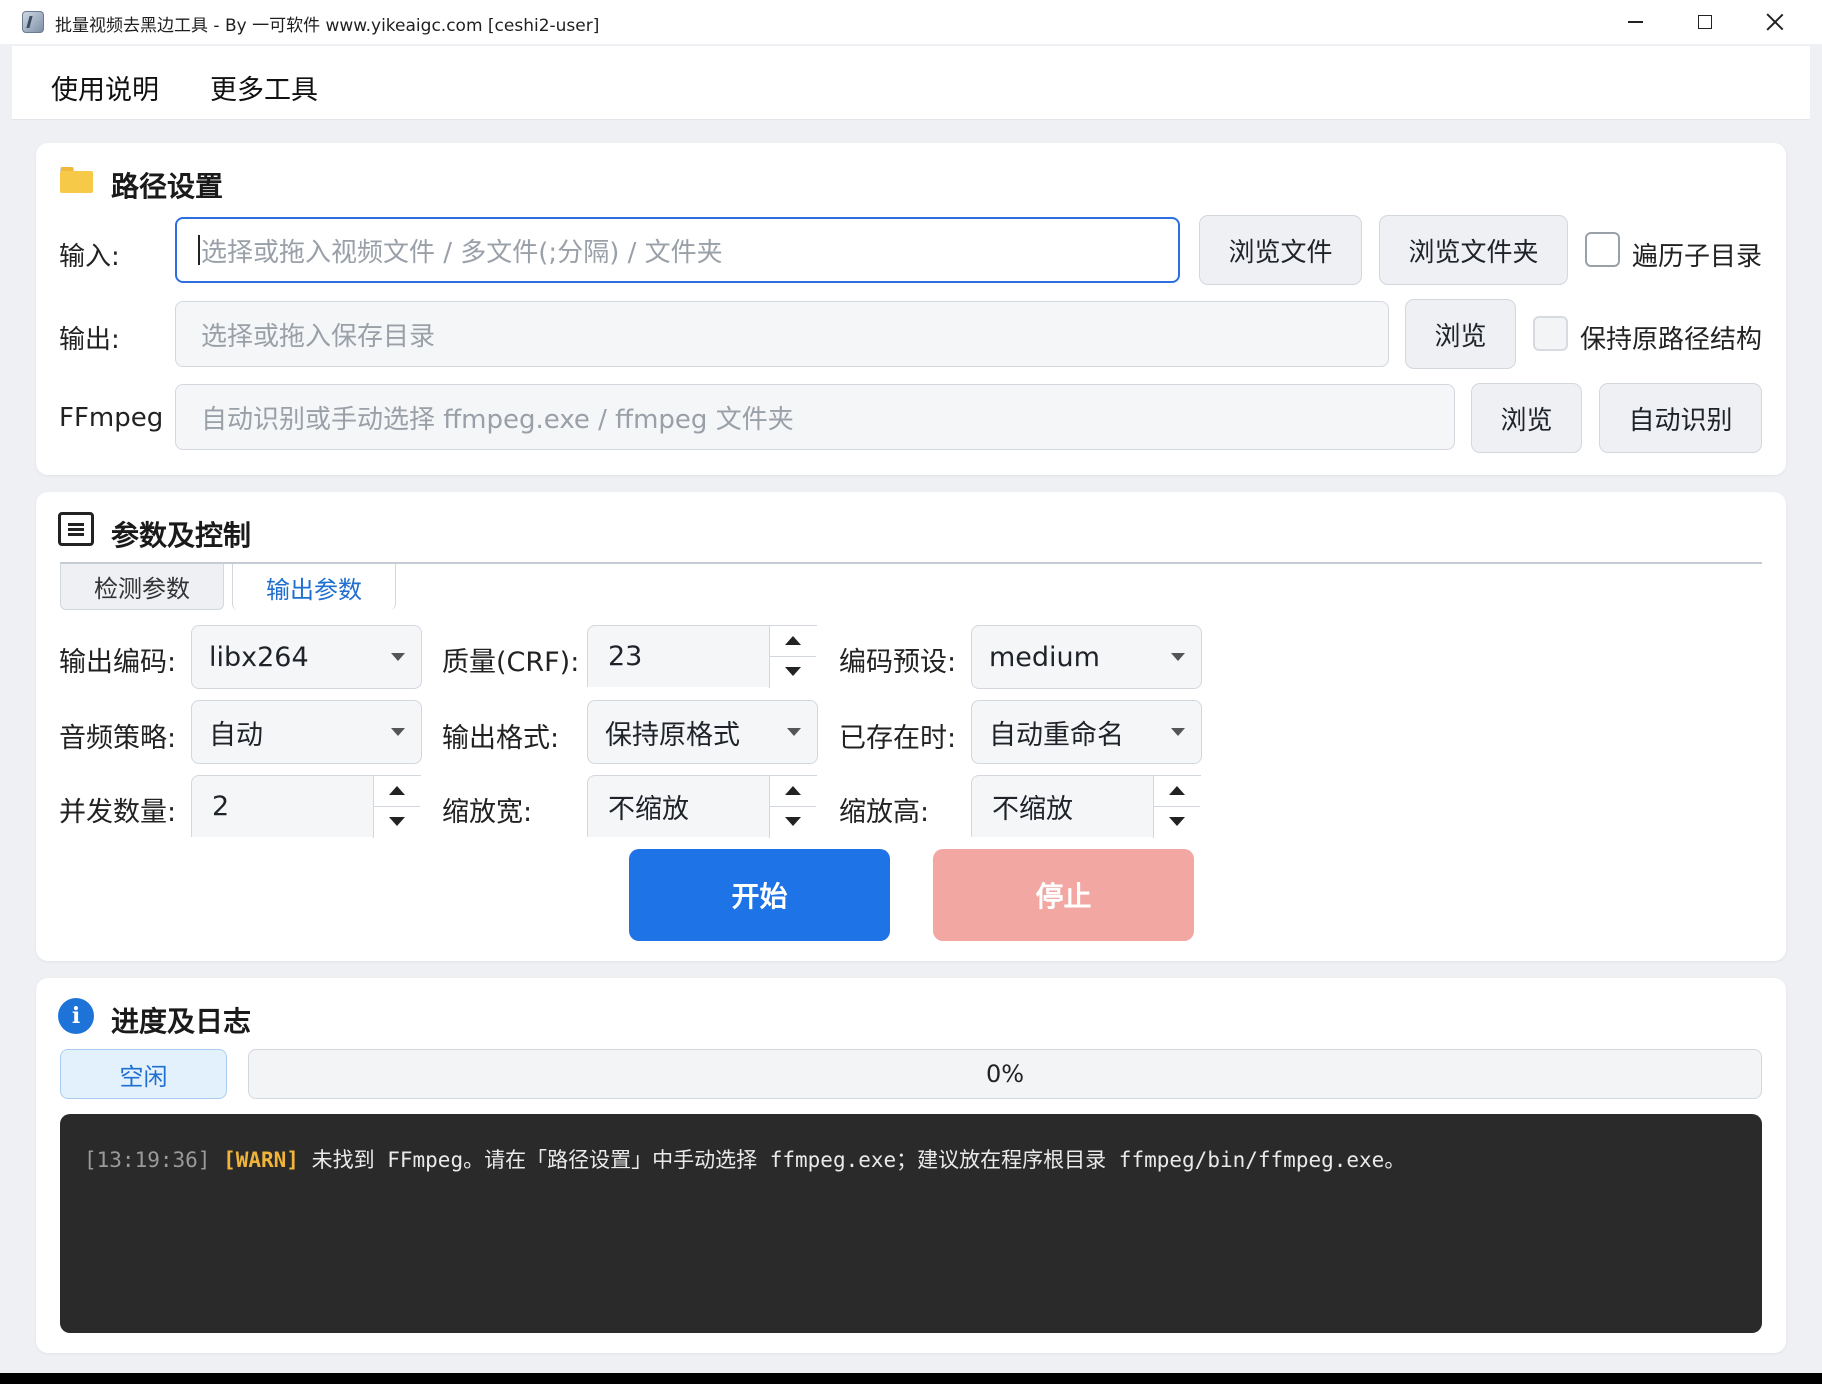  Describe the element at coordinates (898, 738) in the screenshot. I see `exists-label: 已存在时:` at that location.